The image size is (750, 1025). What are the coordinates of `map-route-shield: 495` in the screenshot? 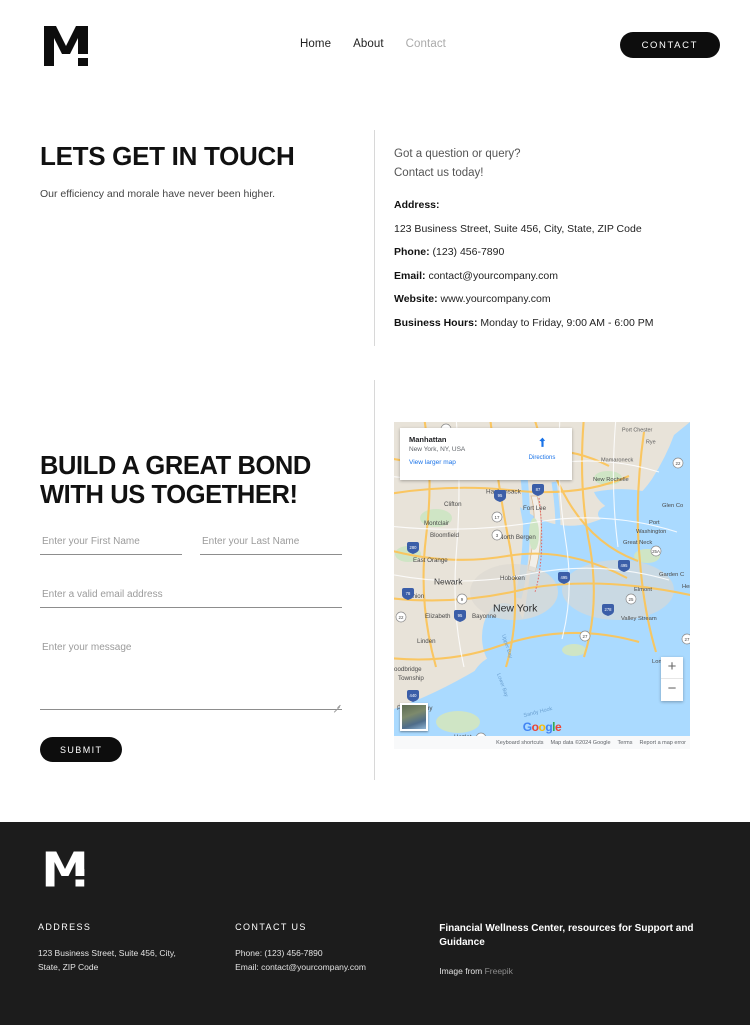 It's located at (564, 578).